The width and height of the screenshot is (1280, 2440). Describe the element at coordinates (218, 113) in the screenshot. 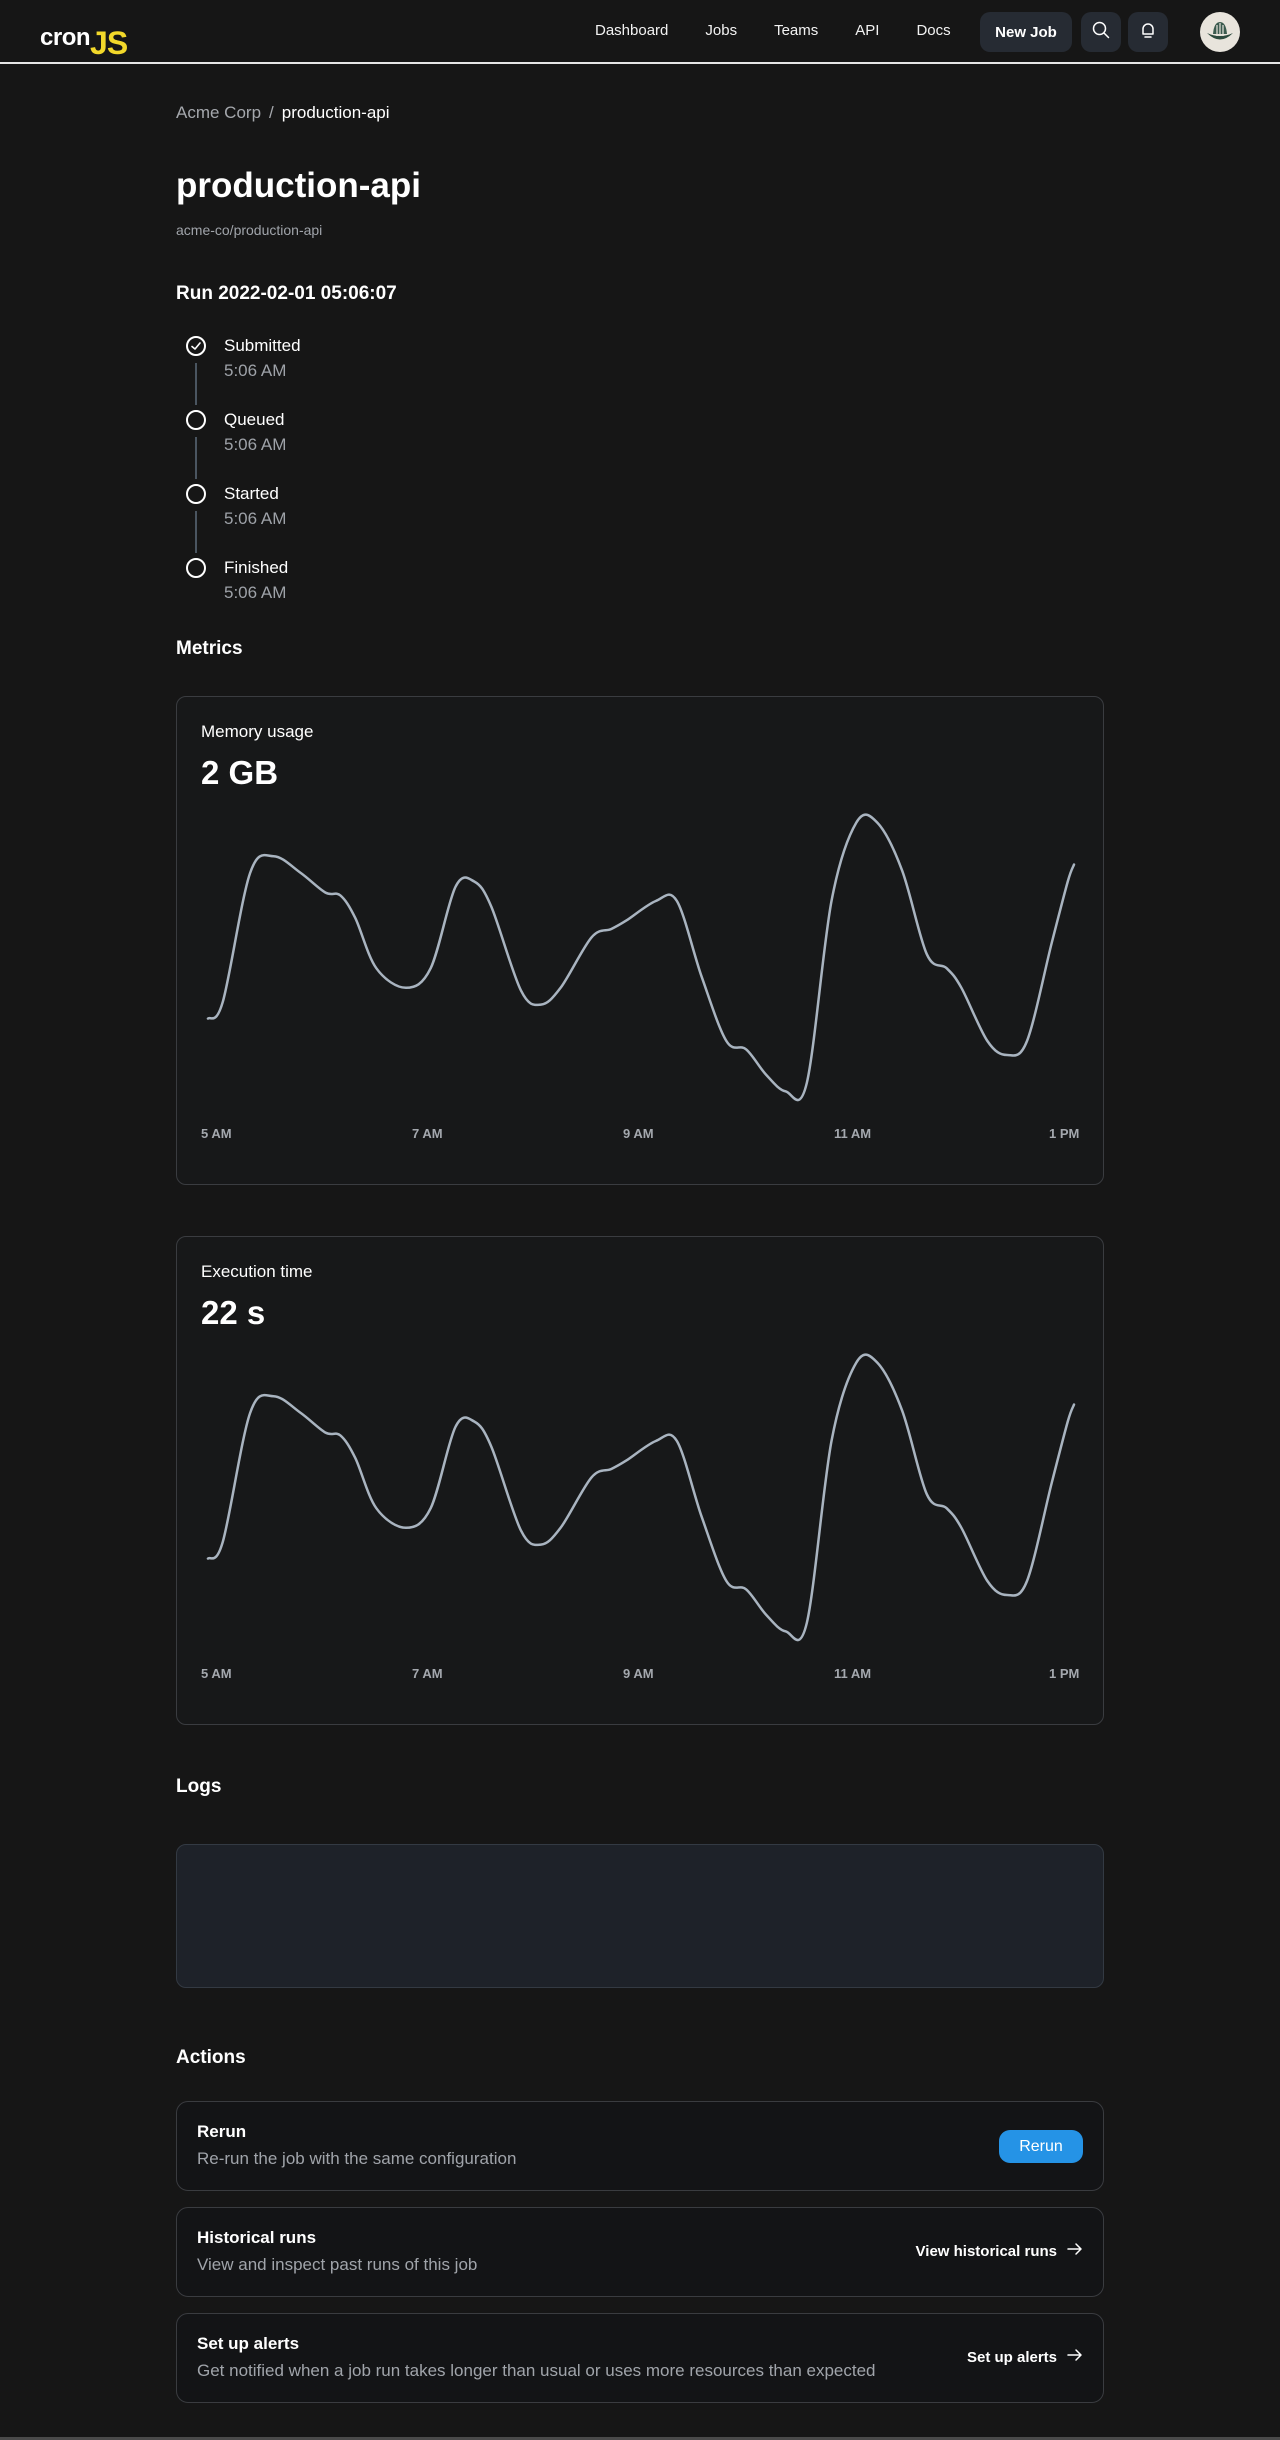

I see `breadcrumb-root-link: Acme Corp` at that location.